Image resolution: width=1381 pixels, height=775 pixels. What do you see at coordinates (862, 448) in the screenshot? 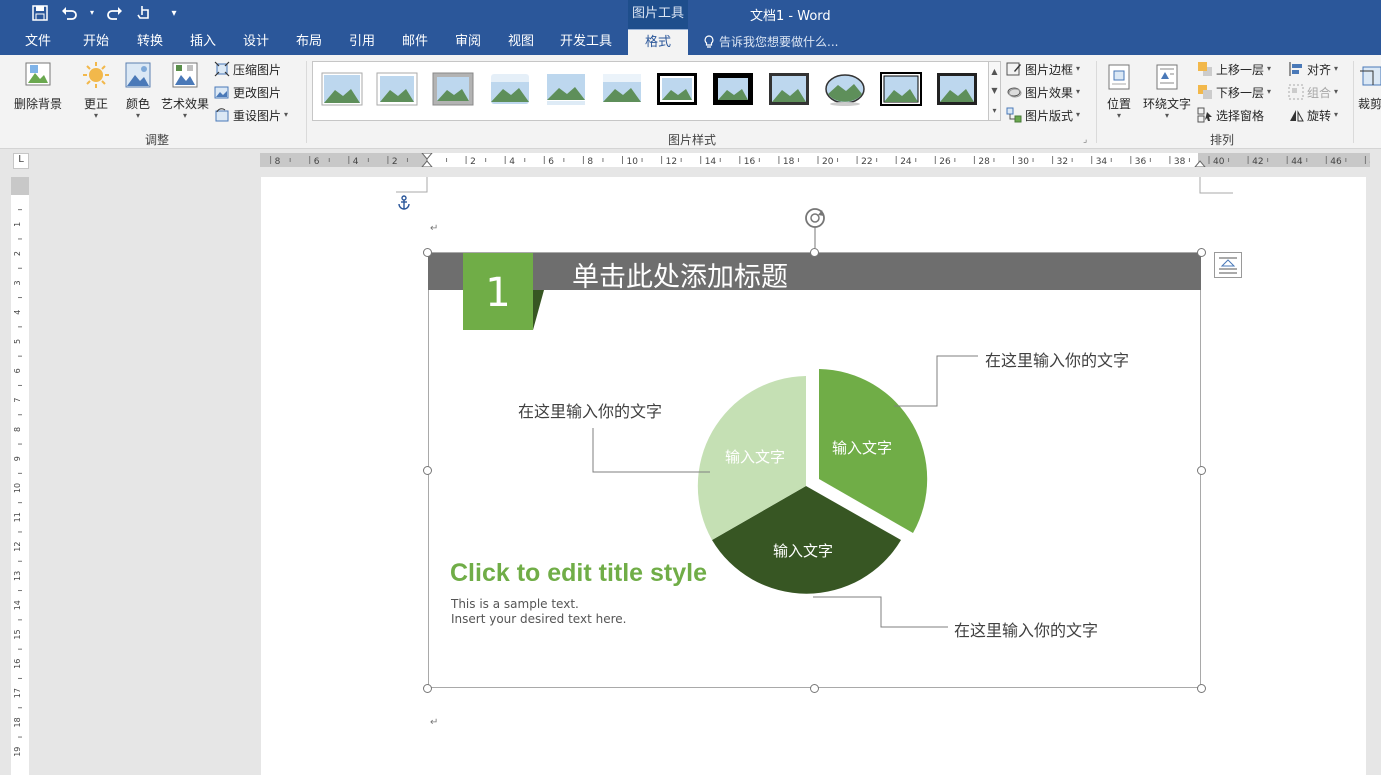
I see `pie-label-1: 输入文字` at bounding box center [862, 448].